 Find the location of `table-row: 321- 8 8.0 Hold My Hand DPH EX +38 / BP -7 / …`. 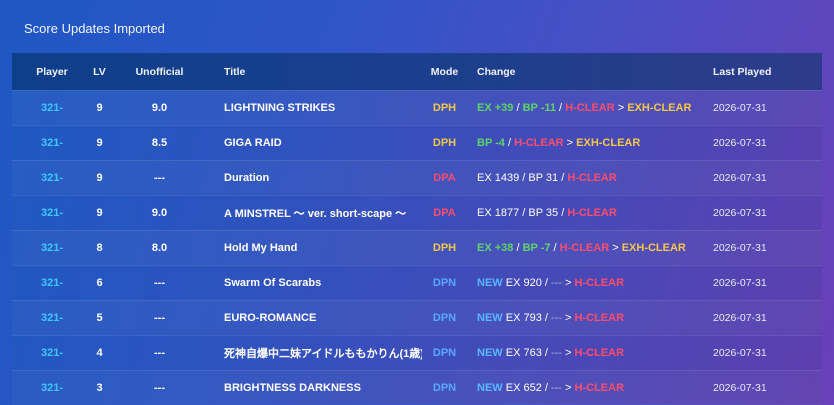

table-row: 321- 8 8.0 Hold My Hand DPH EX +38 / BP -7 / … is located at coordinates (417, 247).